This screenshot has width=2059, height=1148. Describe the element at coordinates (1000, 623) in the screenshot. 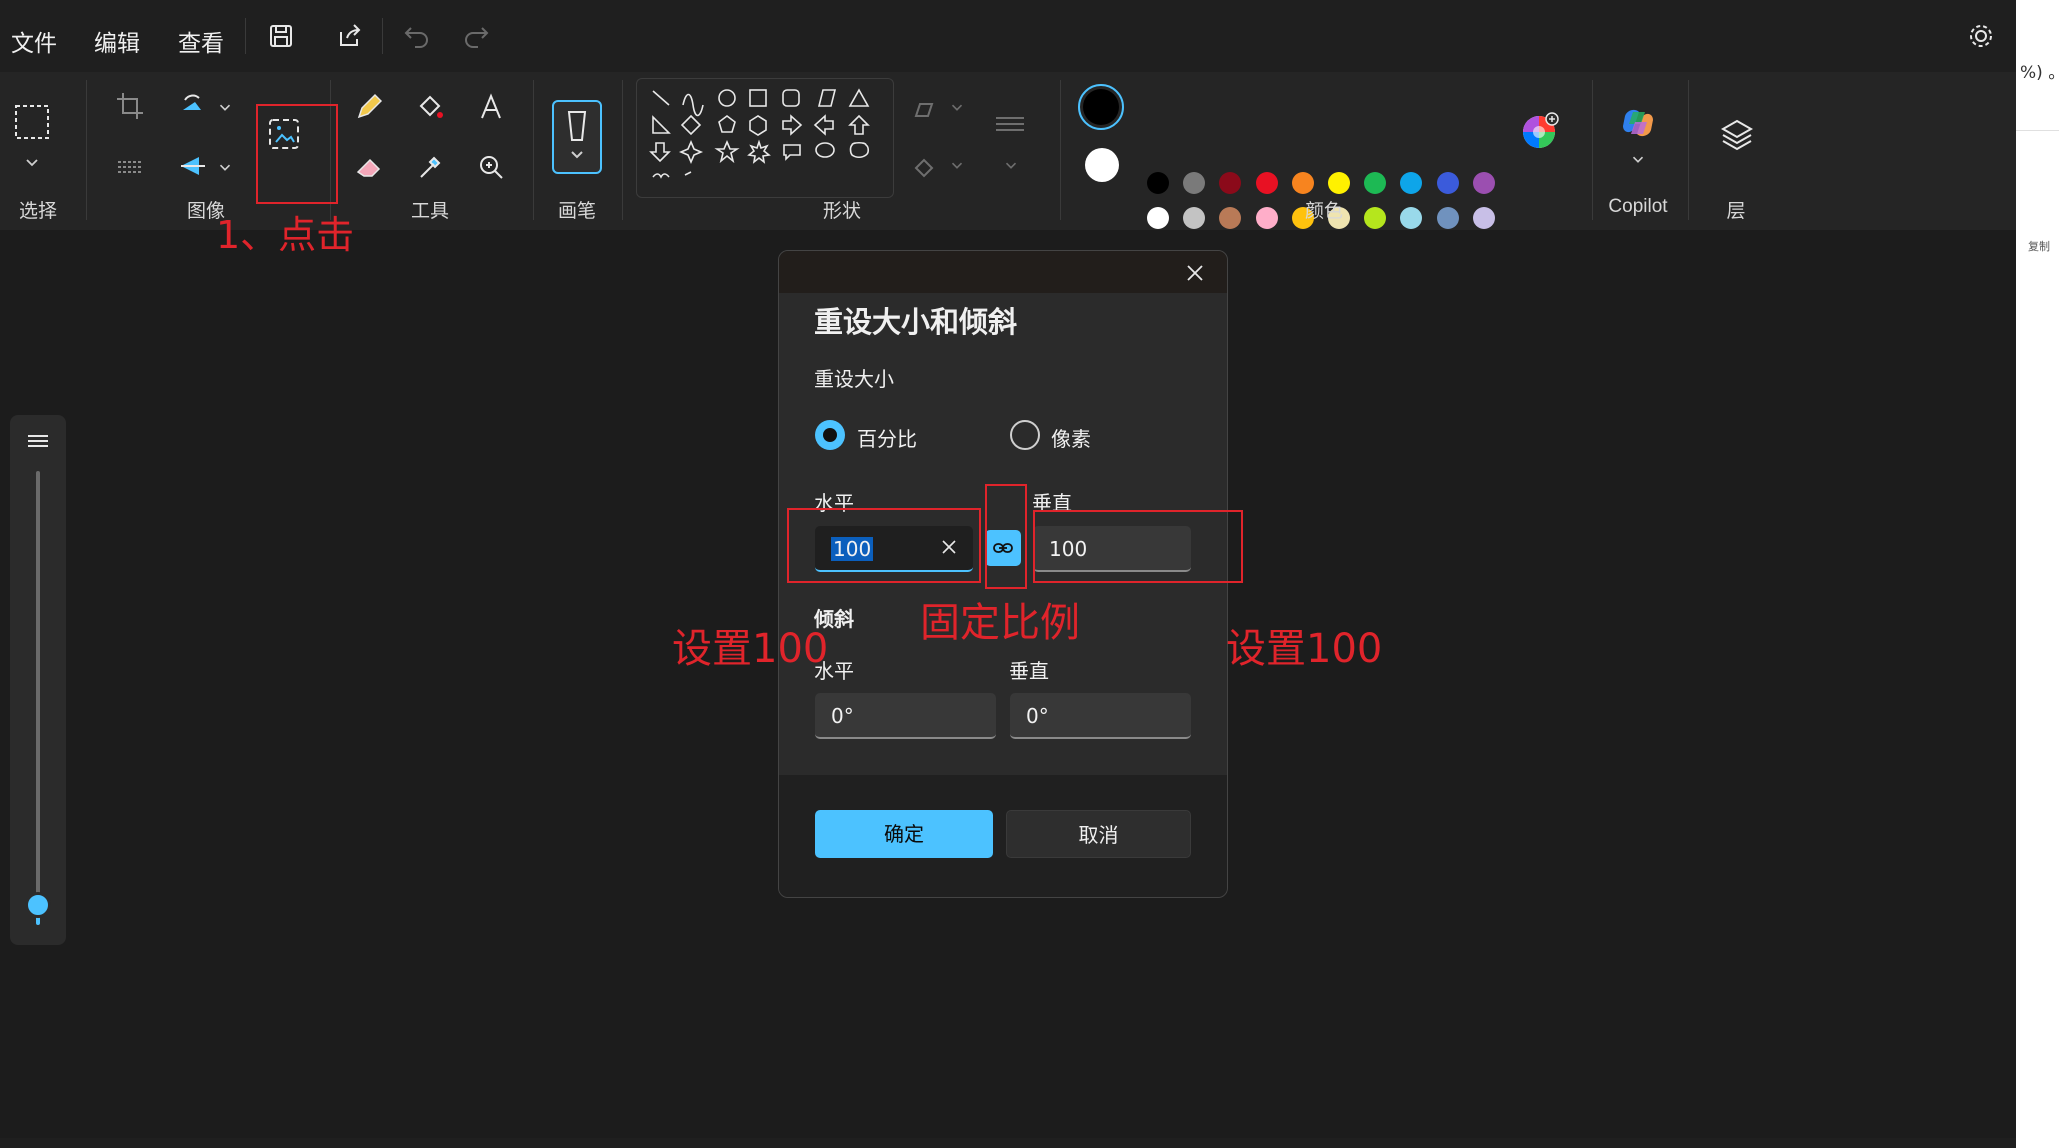

I see `annotation-center: 固定比例` at that location.